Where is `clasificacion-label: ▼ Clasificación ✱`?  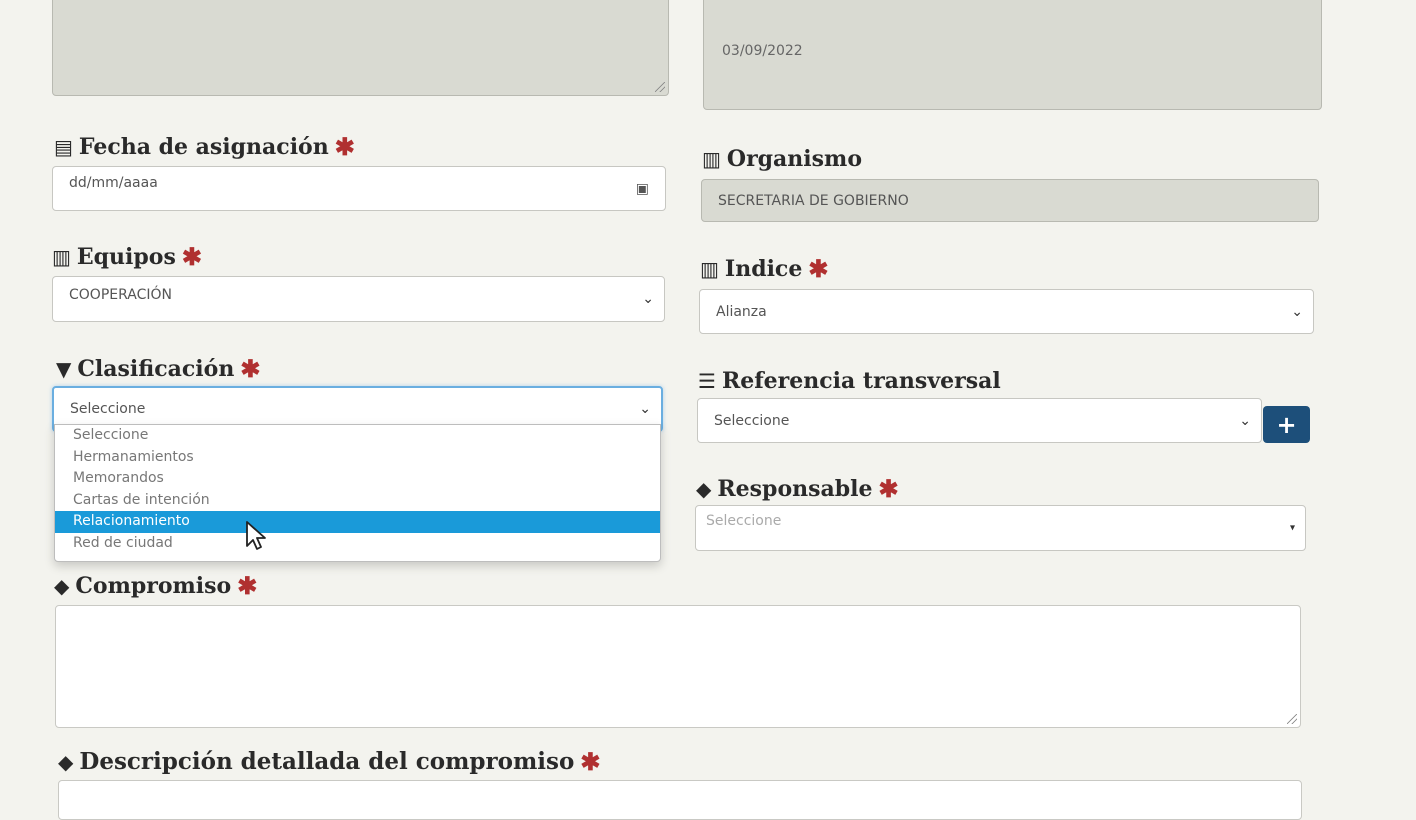 clasificacion-label: ▼ Clasificación ✱ is located at coordinates (158, 369).